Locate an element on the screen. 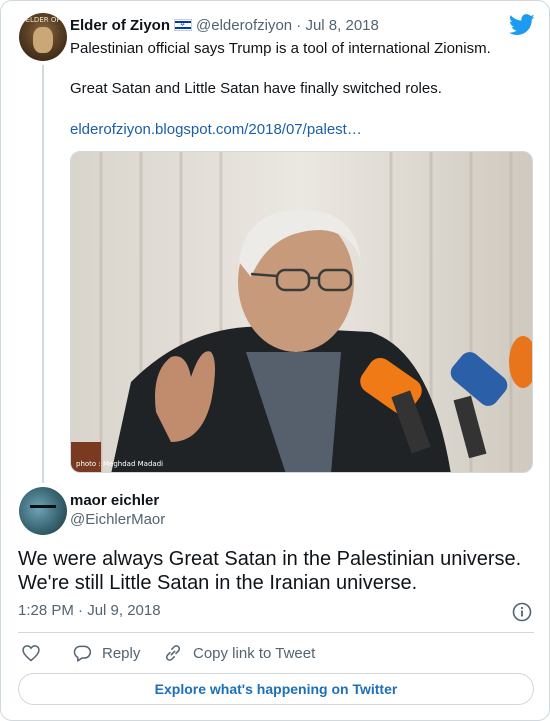  reply-icon is located at coordinates (82, 653).